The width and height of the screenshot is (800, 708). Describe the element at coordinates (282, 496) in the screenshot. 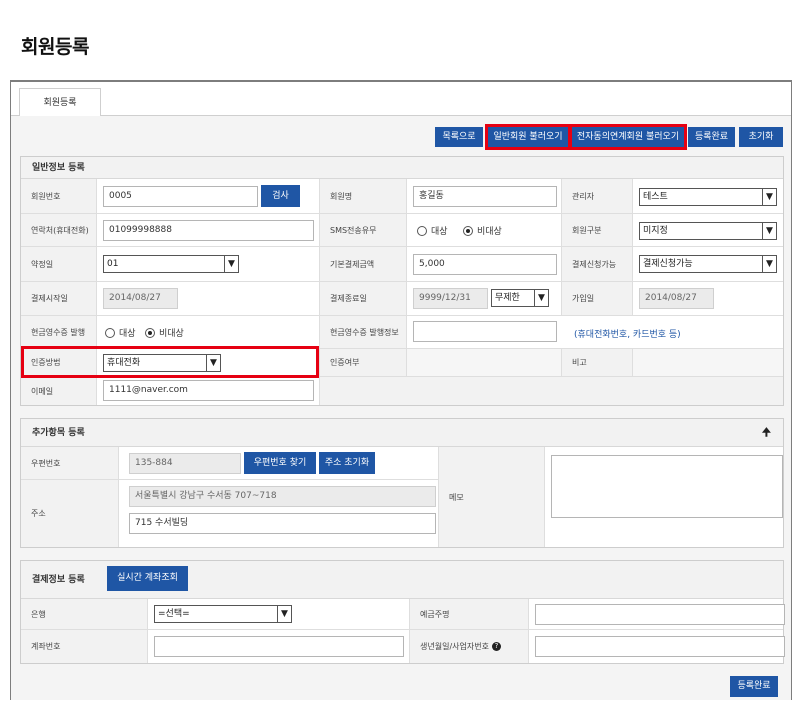

I see `address-line1-input: 서울특별시 강남구 수서동 707~718` at that location.